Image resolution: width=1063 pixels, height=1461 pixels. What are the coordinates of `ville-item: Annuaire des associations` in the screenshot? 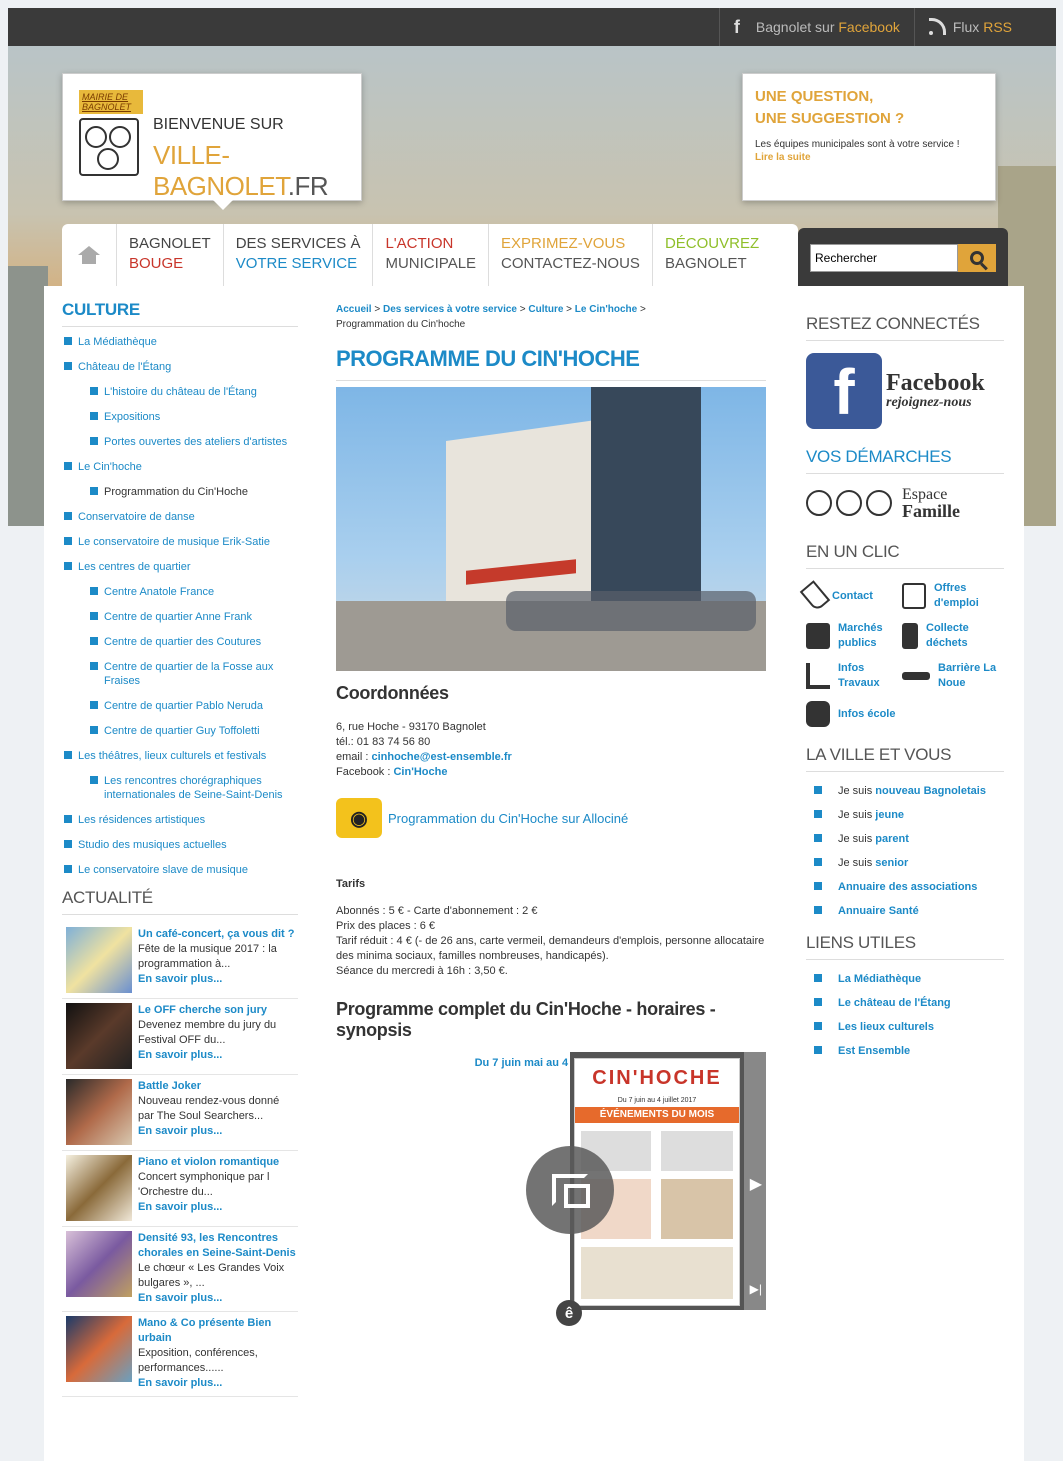 It's located at (905, 887).